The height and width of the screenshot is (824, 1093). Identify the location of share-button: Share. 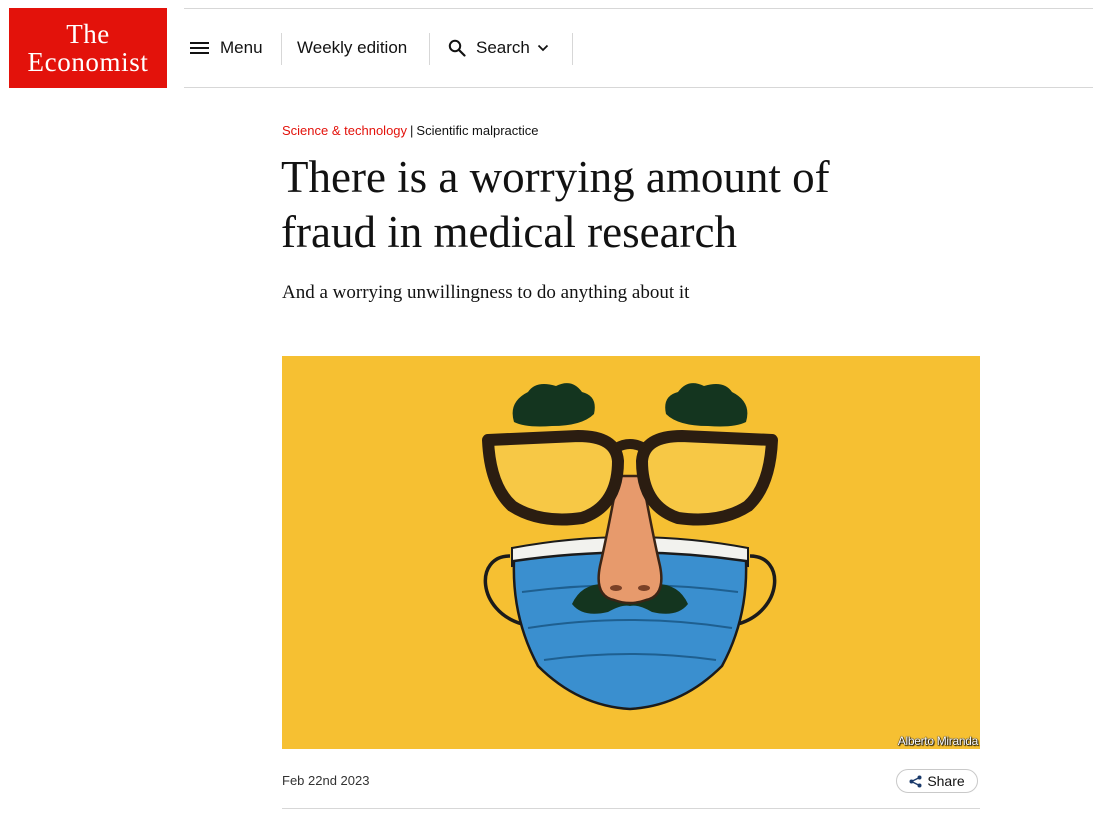
(937, 781).